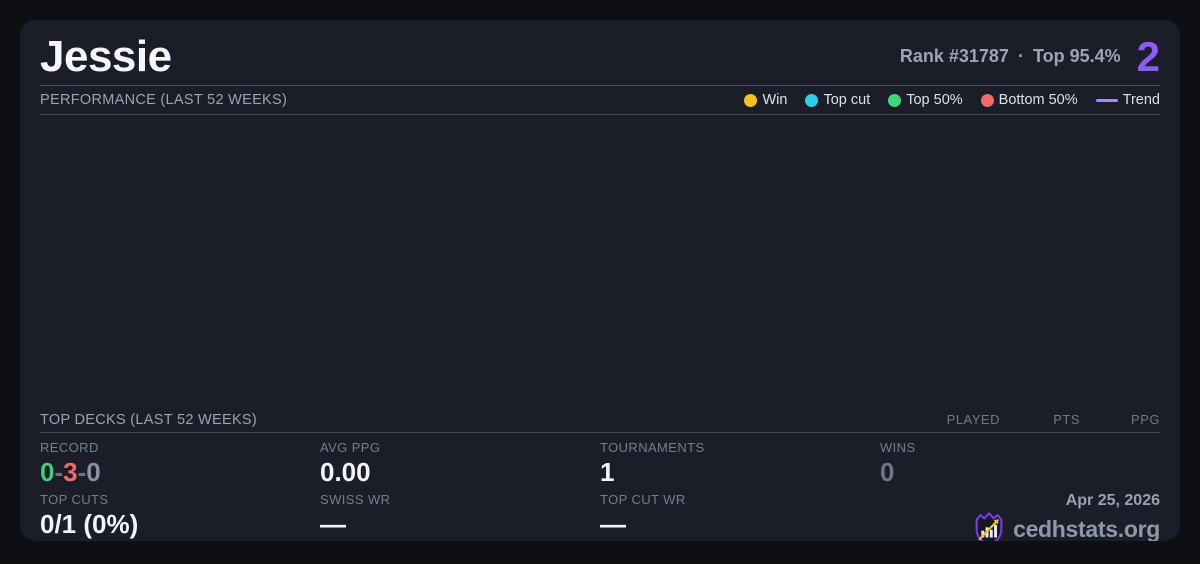 The image size is (1200, 564). I want to click on legend-label: Top cut, so click(847, 100).